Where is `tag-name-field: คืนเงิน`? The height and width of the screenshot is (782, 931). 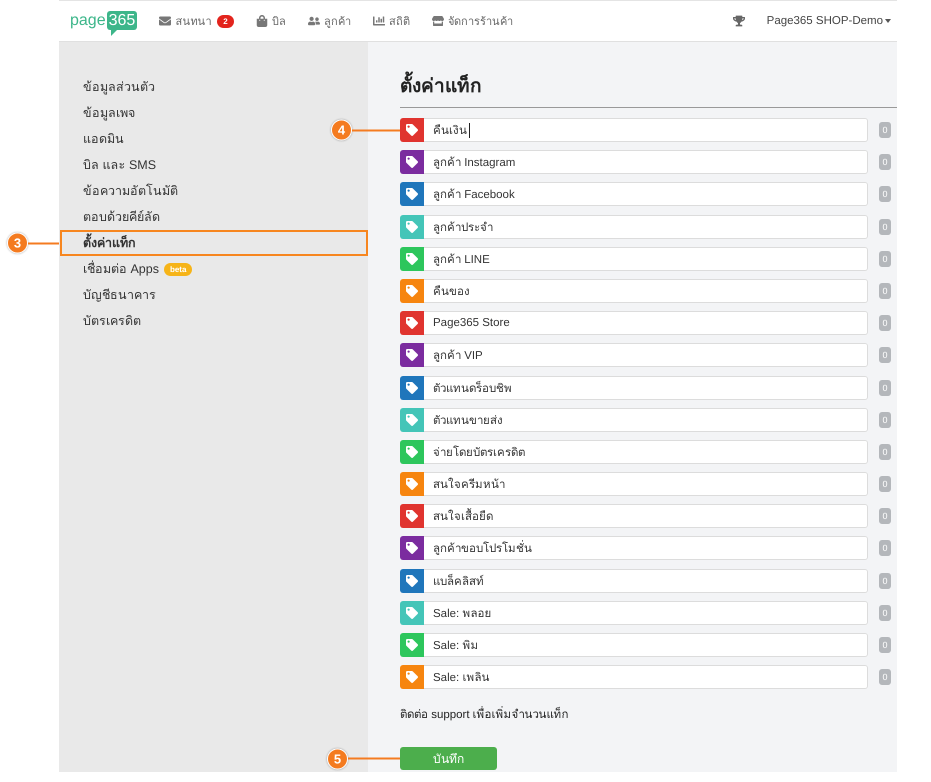
tag-name-field: คืนเงิน is located at coordinates (646, 130).